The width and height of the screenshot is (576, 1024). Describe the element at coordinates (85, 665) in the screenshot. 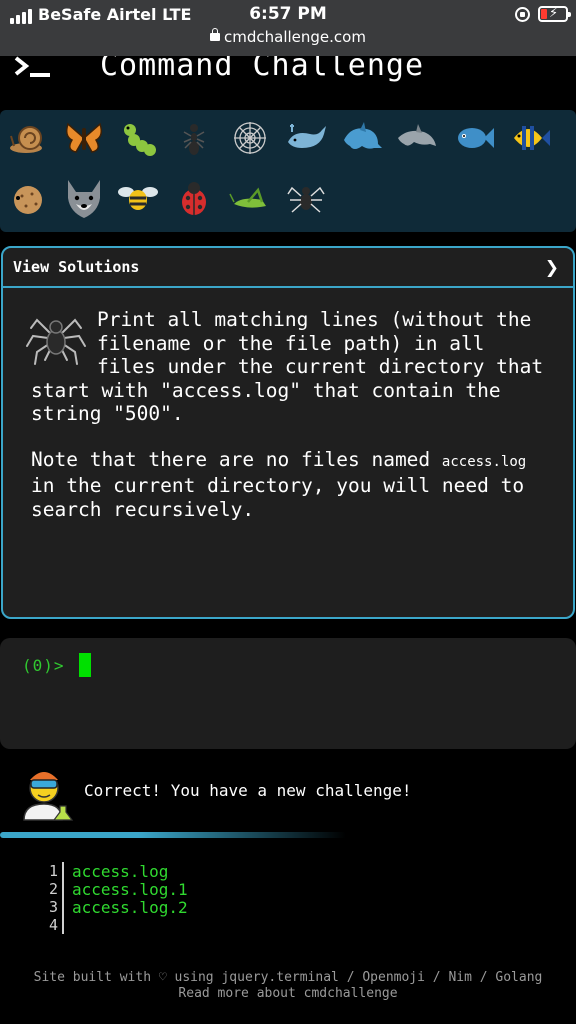

I see `terminal-cursor` at that location.